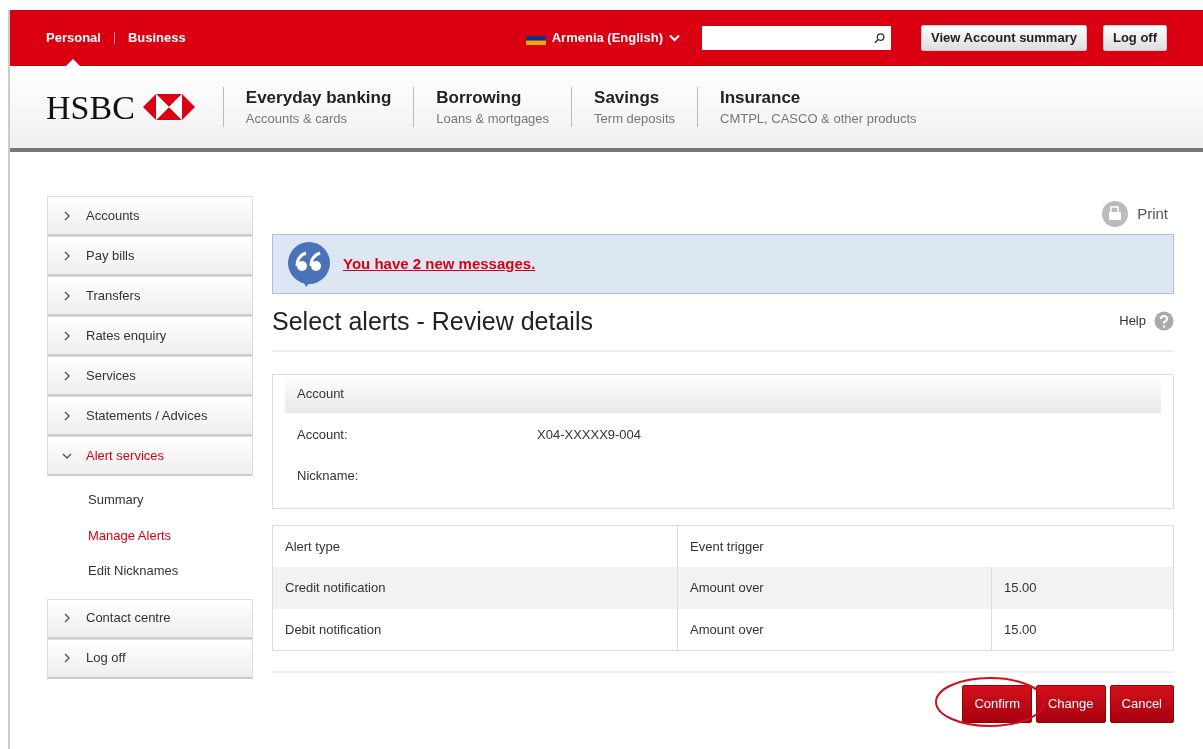 The height and width of the screenshot is (749, 1203). Describe the element at coordinates (818, 118) in the screenshot. I see `nav-subtitle: CMTPL, CASCO & other products` at that location.